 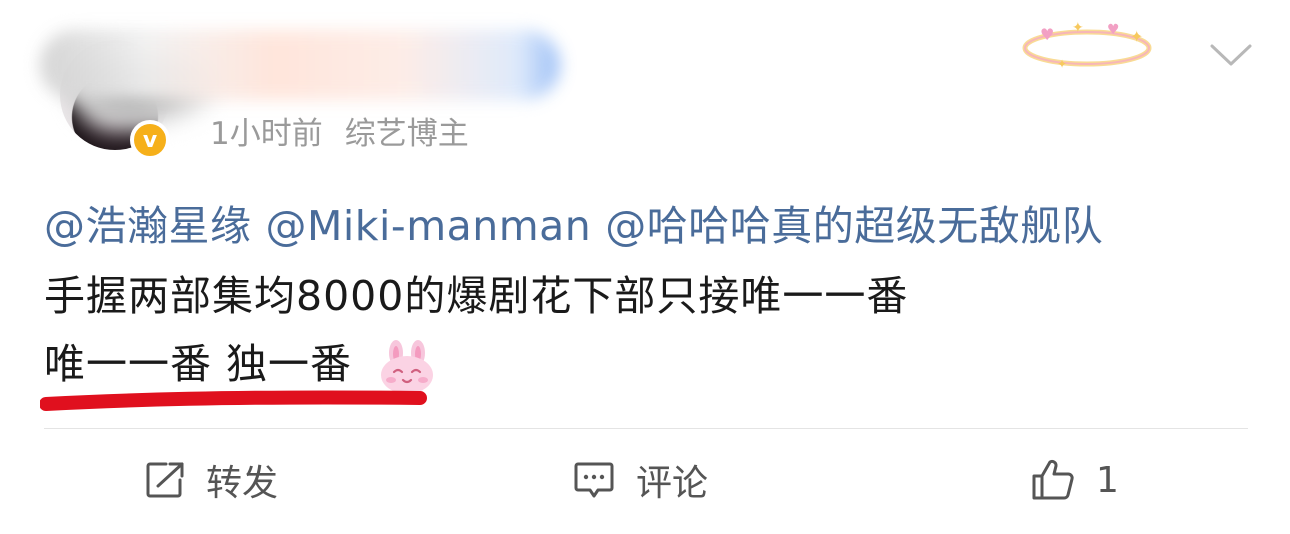 I want to click on repost-label: 转发, so click(x=242, y=483).